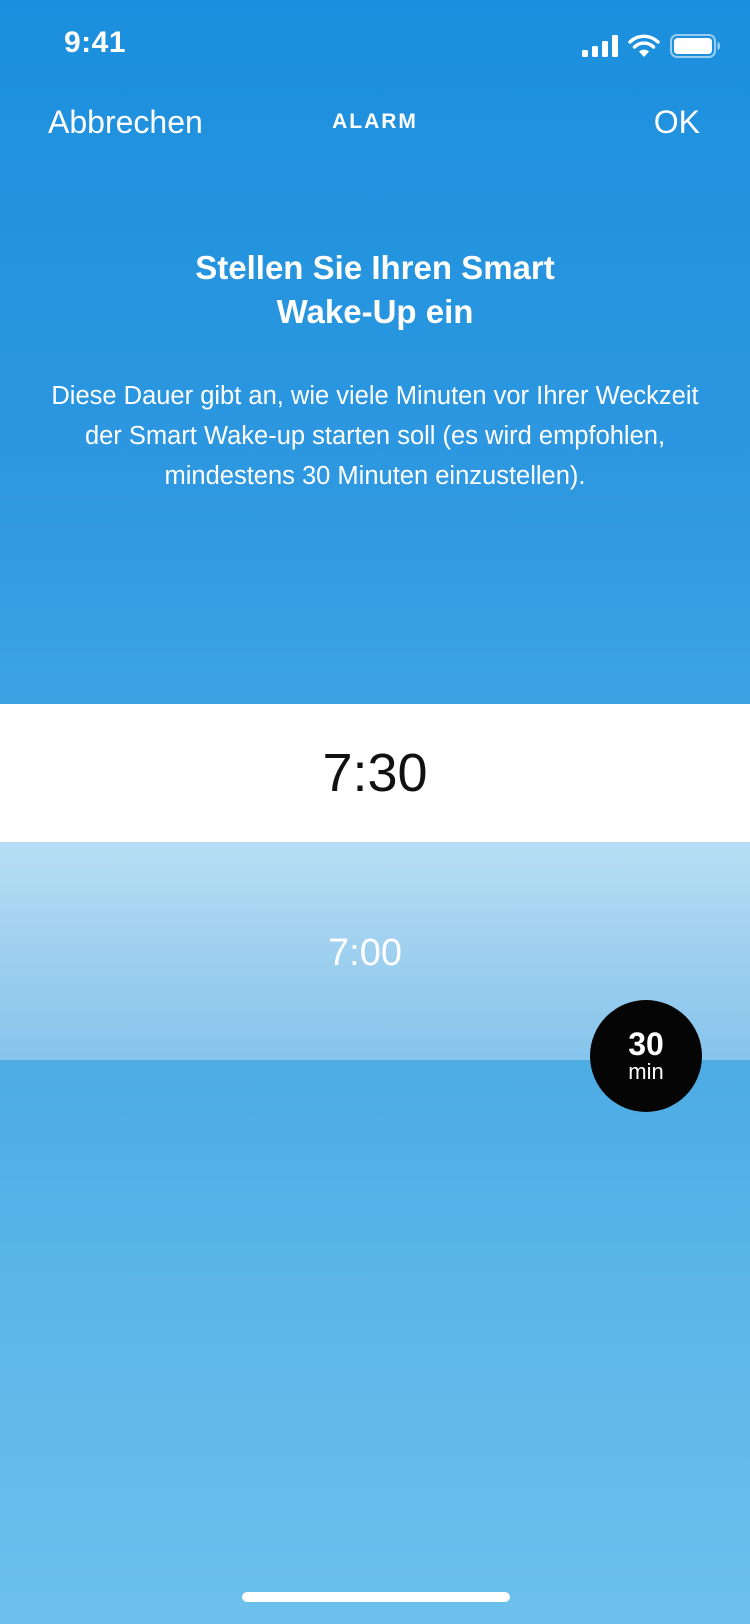  I want to click on status-icons, so click(651, 48).